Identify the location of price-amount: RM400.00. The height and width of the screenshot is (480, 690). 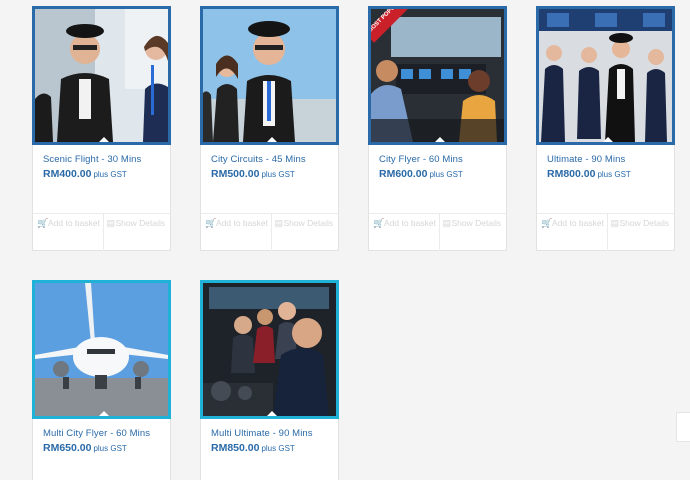
(67, 174).